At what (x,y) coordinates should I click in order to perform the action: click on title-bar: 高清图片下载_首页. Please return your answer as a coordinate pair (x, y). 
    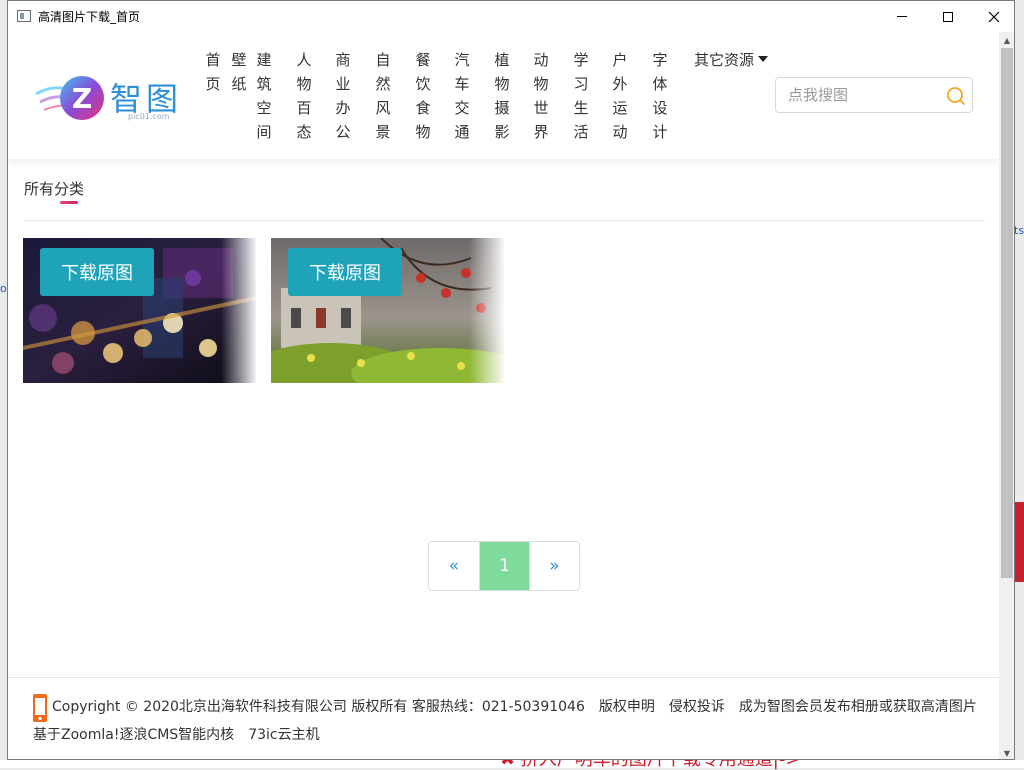
    Looking at the image, I should click on (511, 16).